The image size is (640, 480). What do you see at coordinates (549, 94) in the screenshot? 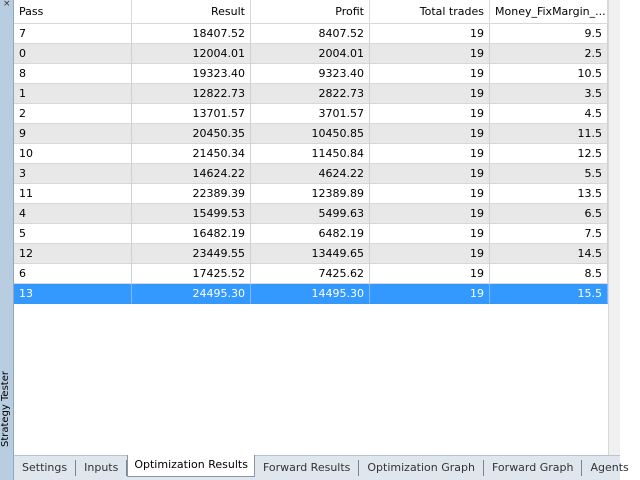
I see `cell-money-fixmargin: 3.5` at bounding box center [549, 94].